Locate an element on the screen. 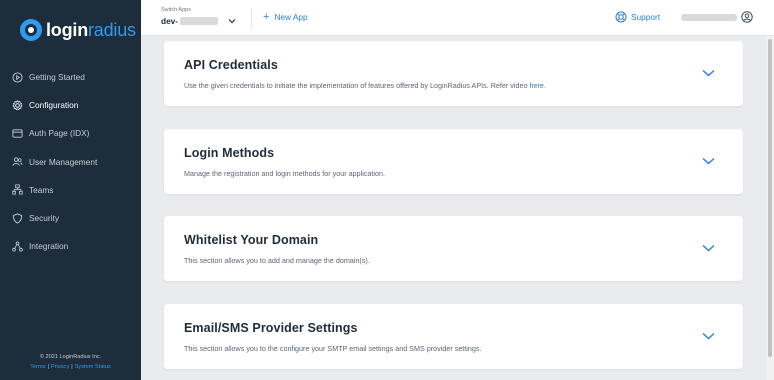 The image size is (774, 380). footer-links: Terms | Privacy | System Status is located at coordinates (70, 367).